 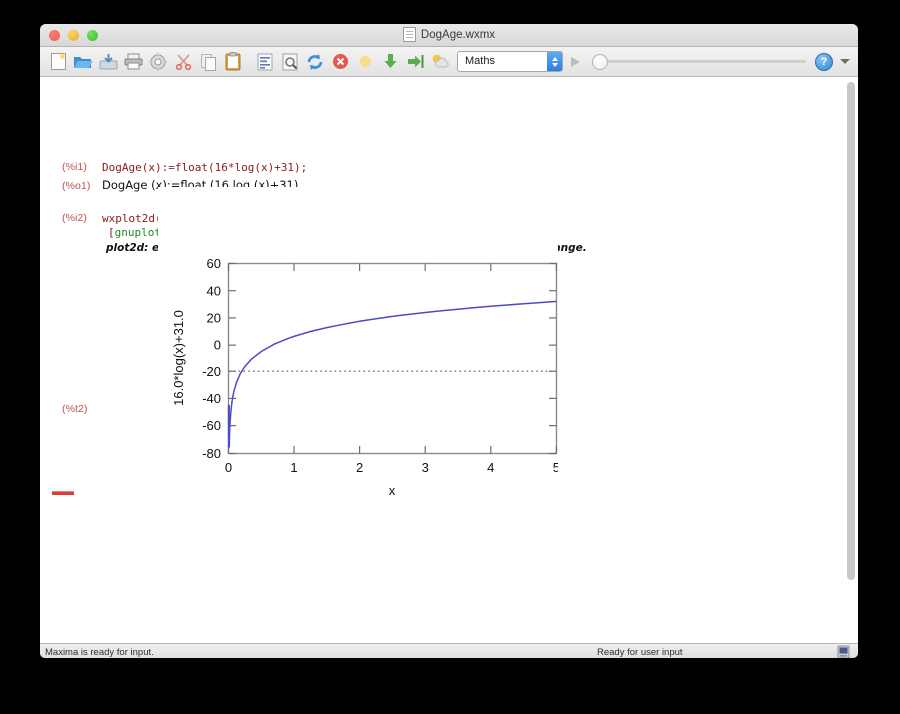 I want to click on bracket-open: [, so click(x=111, y=232).